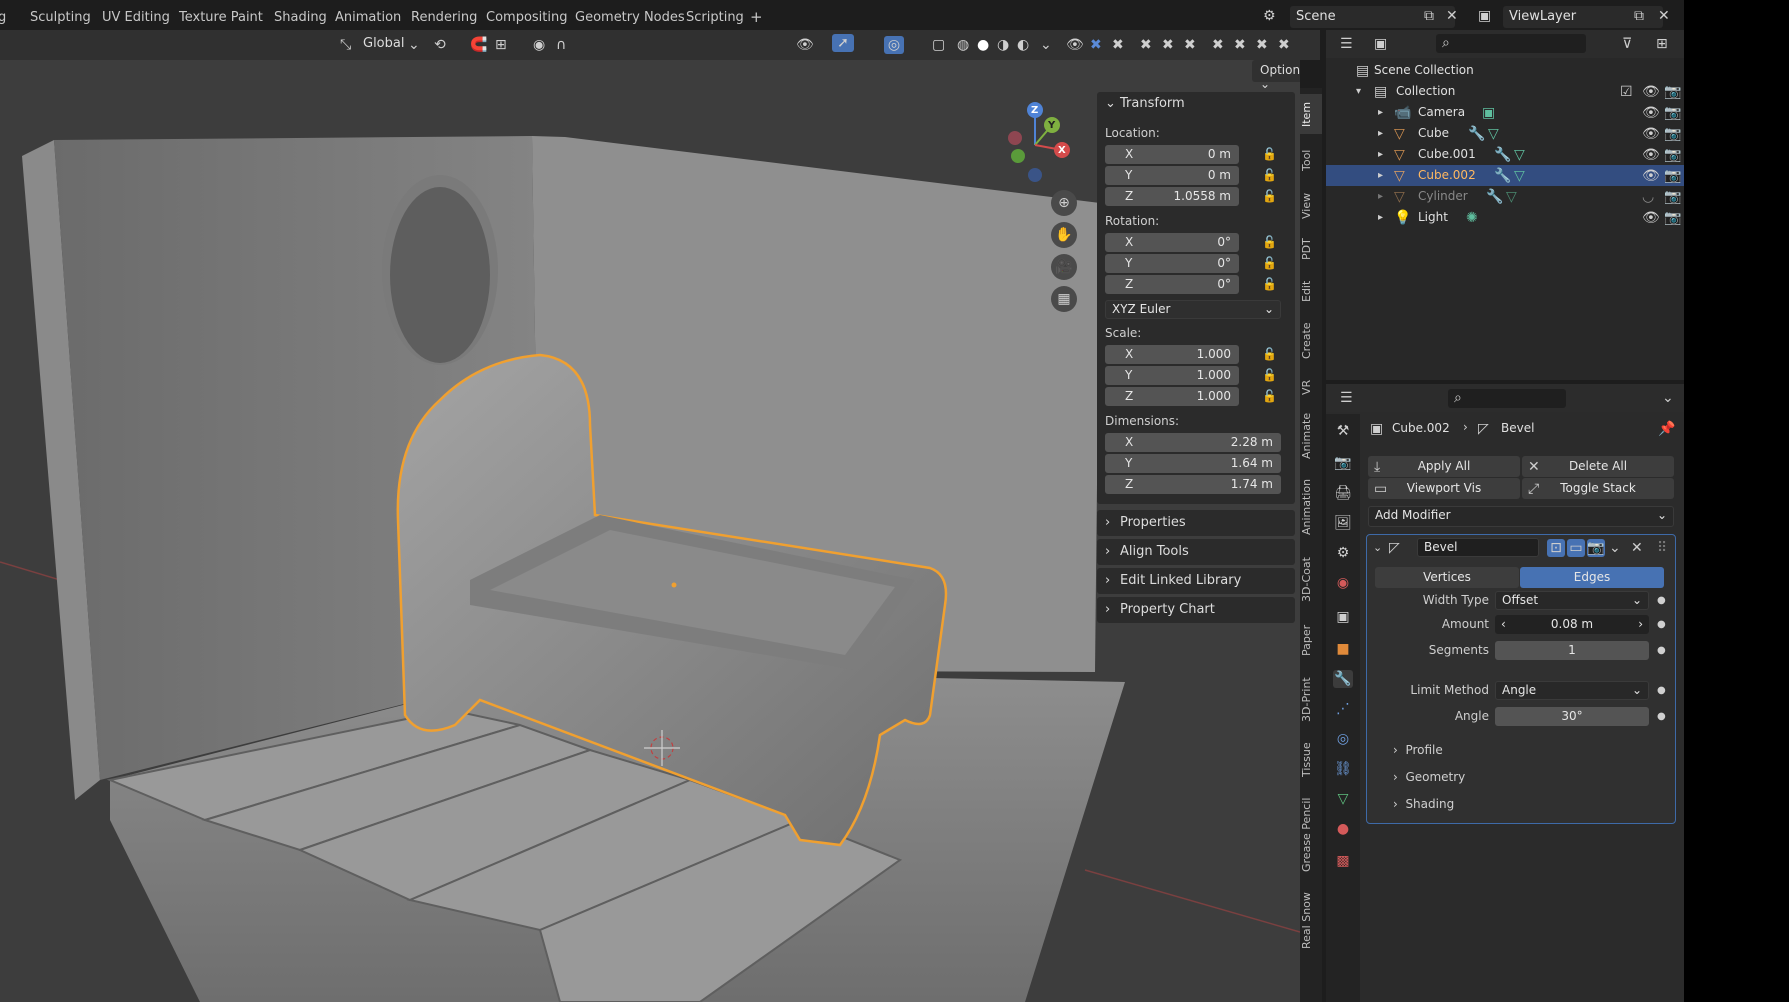  I want to click on toggle-stack-button: ⤢ Toggle Stack, so click(1598, 488).